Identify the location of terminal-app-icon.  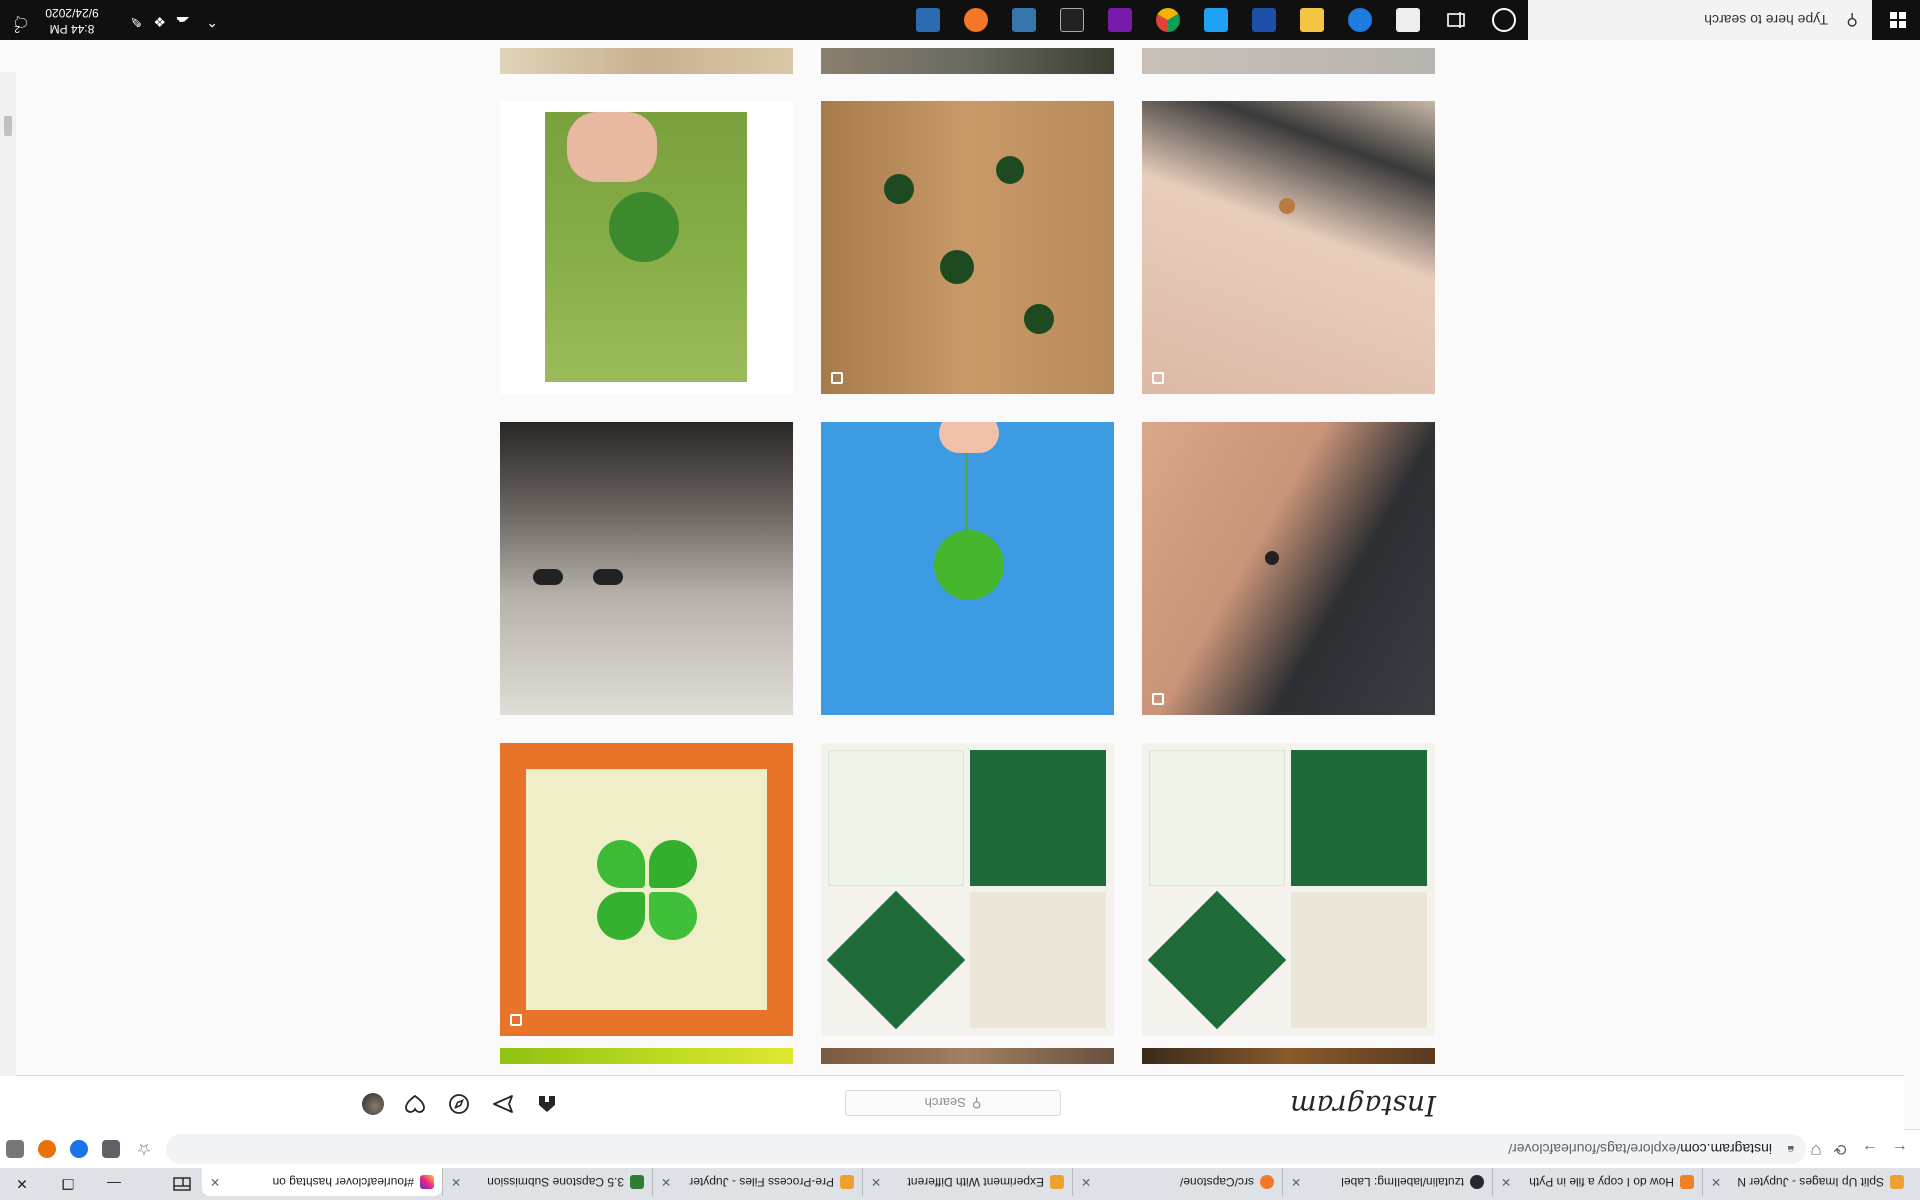
(1072, 20).